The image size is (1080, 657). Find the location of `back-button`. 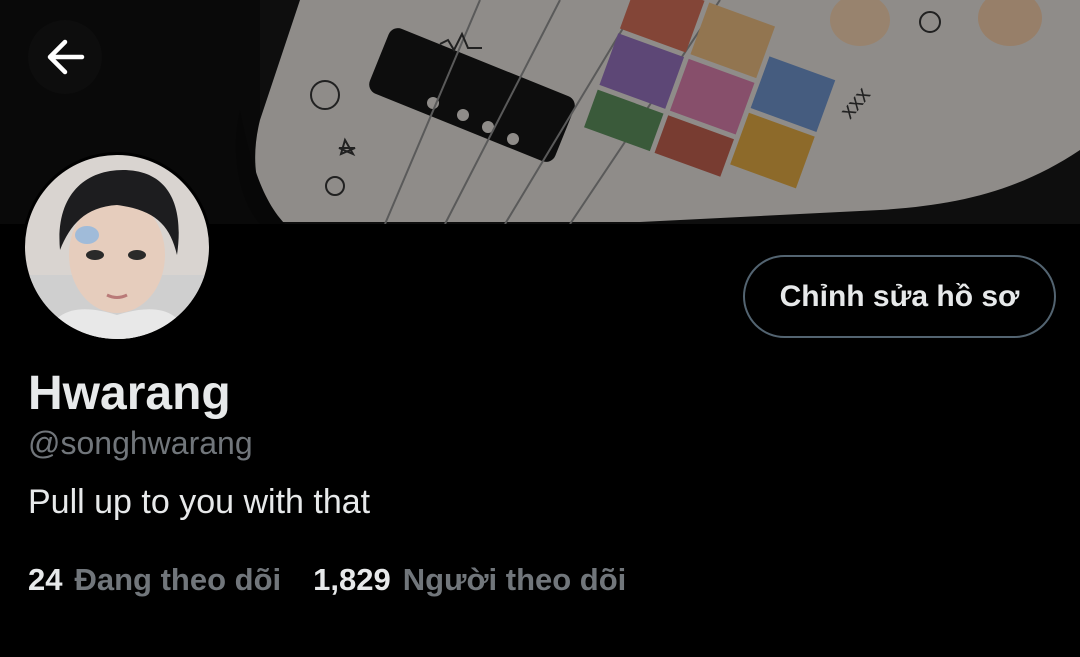

back-button is located at coordinates (65, 57).